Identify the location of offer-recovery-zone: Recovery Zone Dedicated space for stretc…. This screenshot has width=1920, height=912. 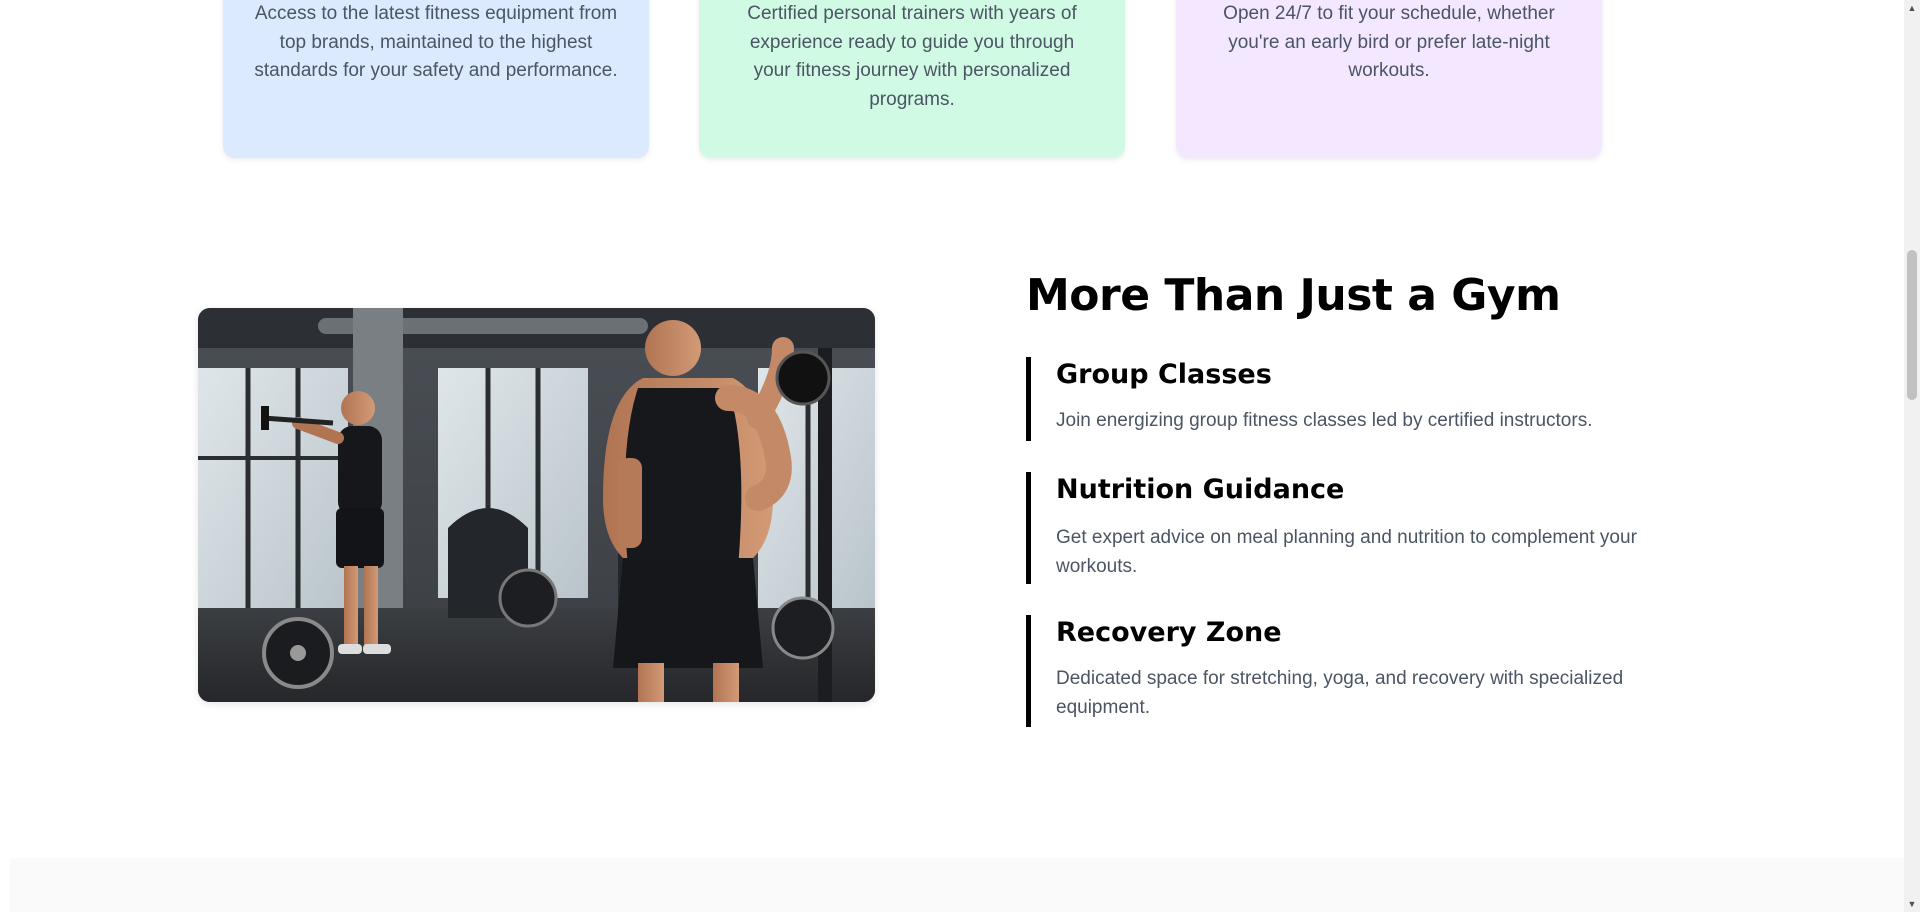
(1366, 671).